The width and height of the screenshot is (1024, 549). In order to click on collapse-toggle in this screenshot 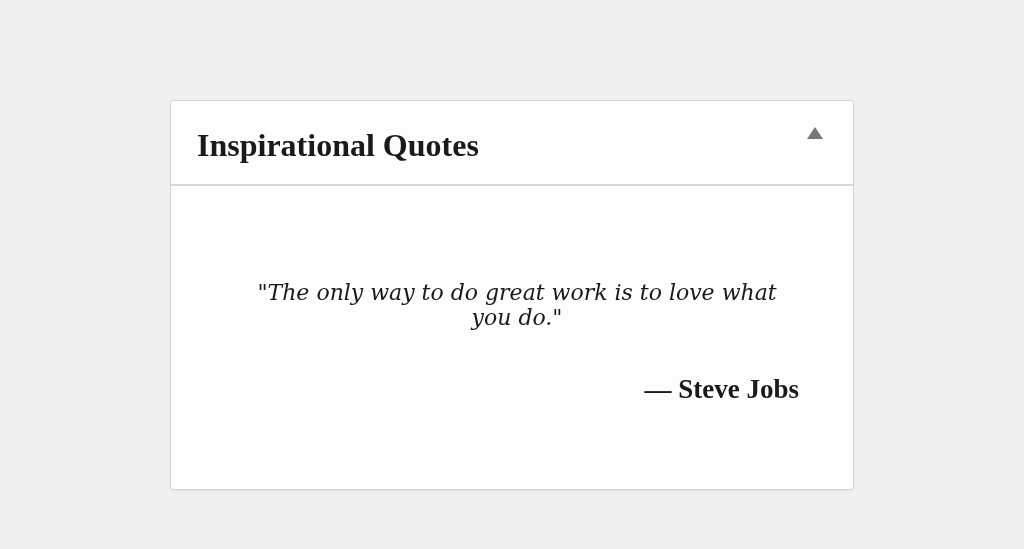, I will do `click(815, 132)`.